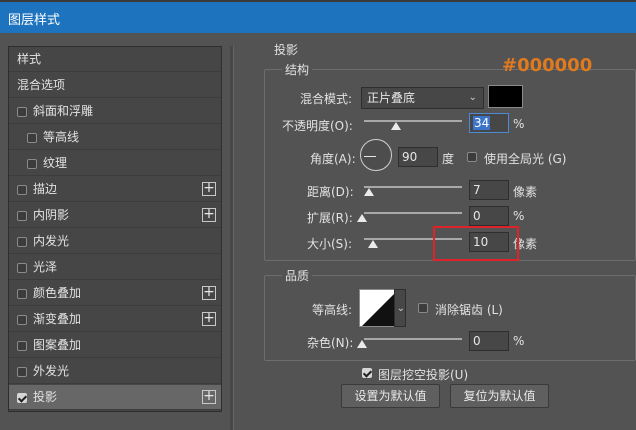 This screenshot has height=430, width=636. I want to click on contour-picker, so click(378, 308).